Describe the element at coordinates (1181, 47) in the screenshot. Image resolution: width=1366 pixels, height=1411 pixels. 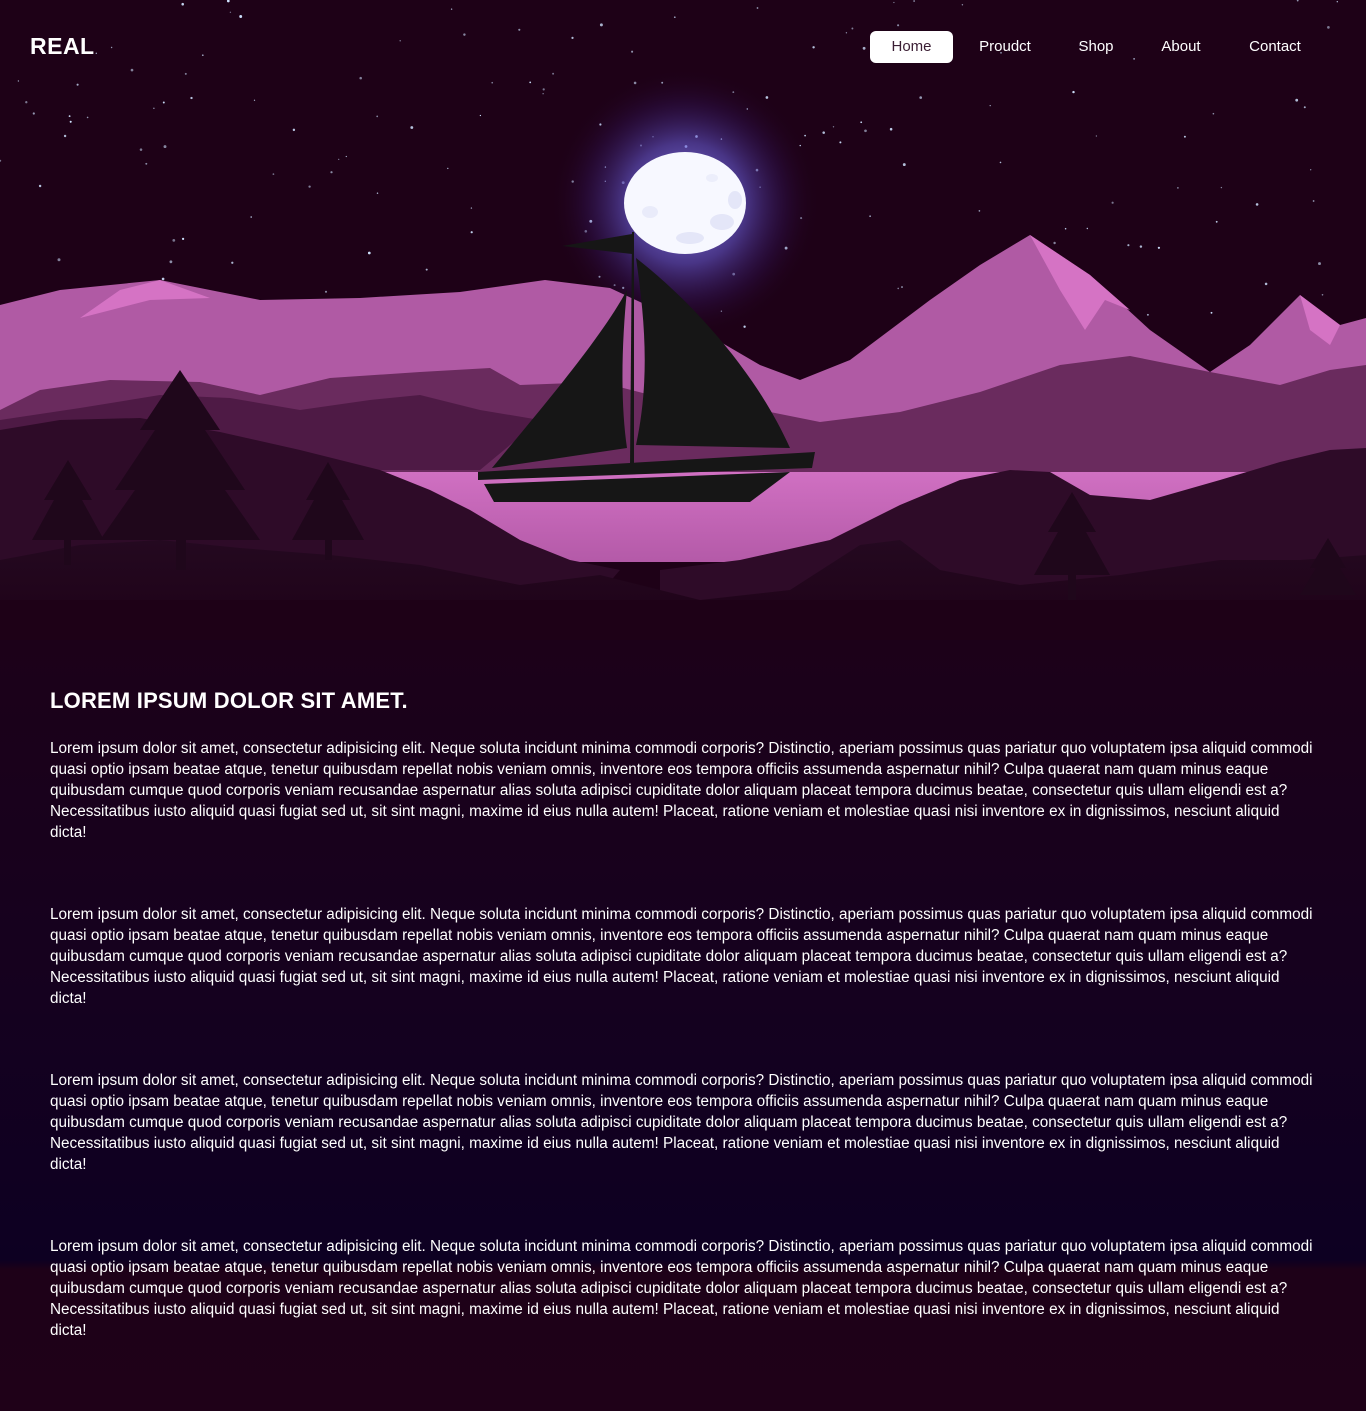
I see `nav-about: About` at that location.